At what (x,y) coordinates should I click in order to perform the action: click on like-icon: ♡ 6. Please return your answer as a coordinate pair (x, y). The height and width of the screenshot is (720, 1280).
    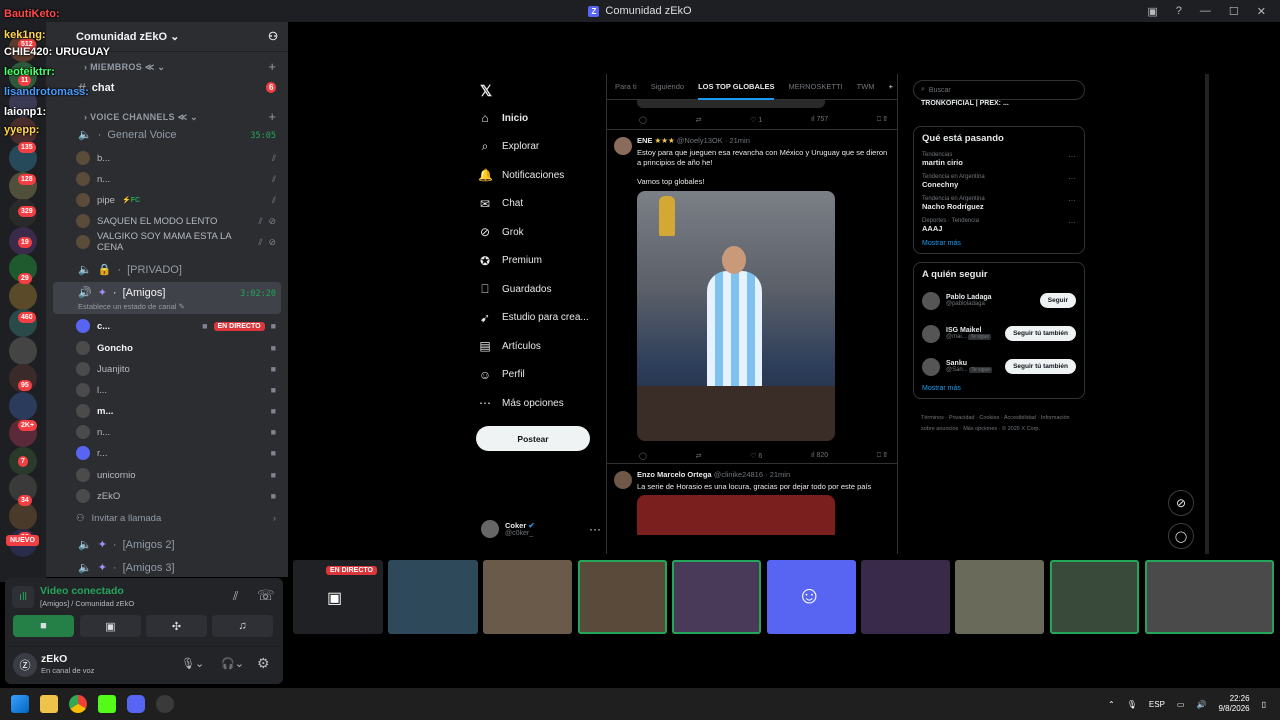
    Looking at the image, I should click on (756, 456).